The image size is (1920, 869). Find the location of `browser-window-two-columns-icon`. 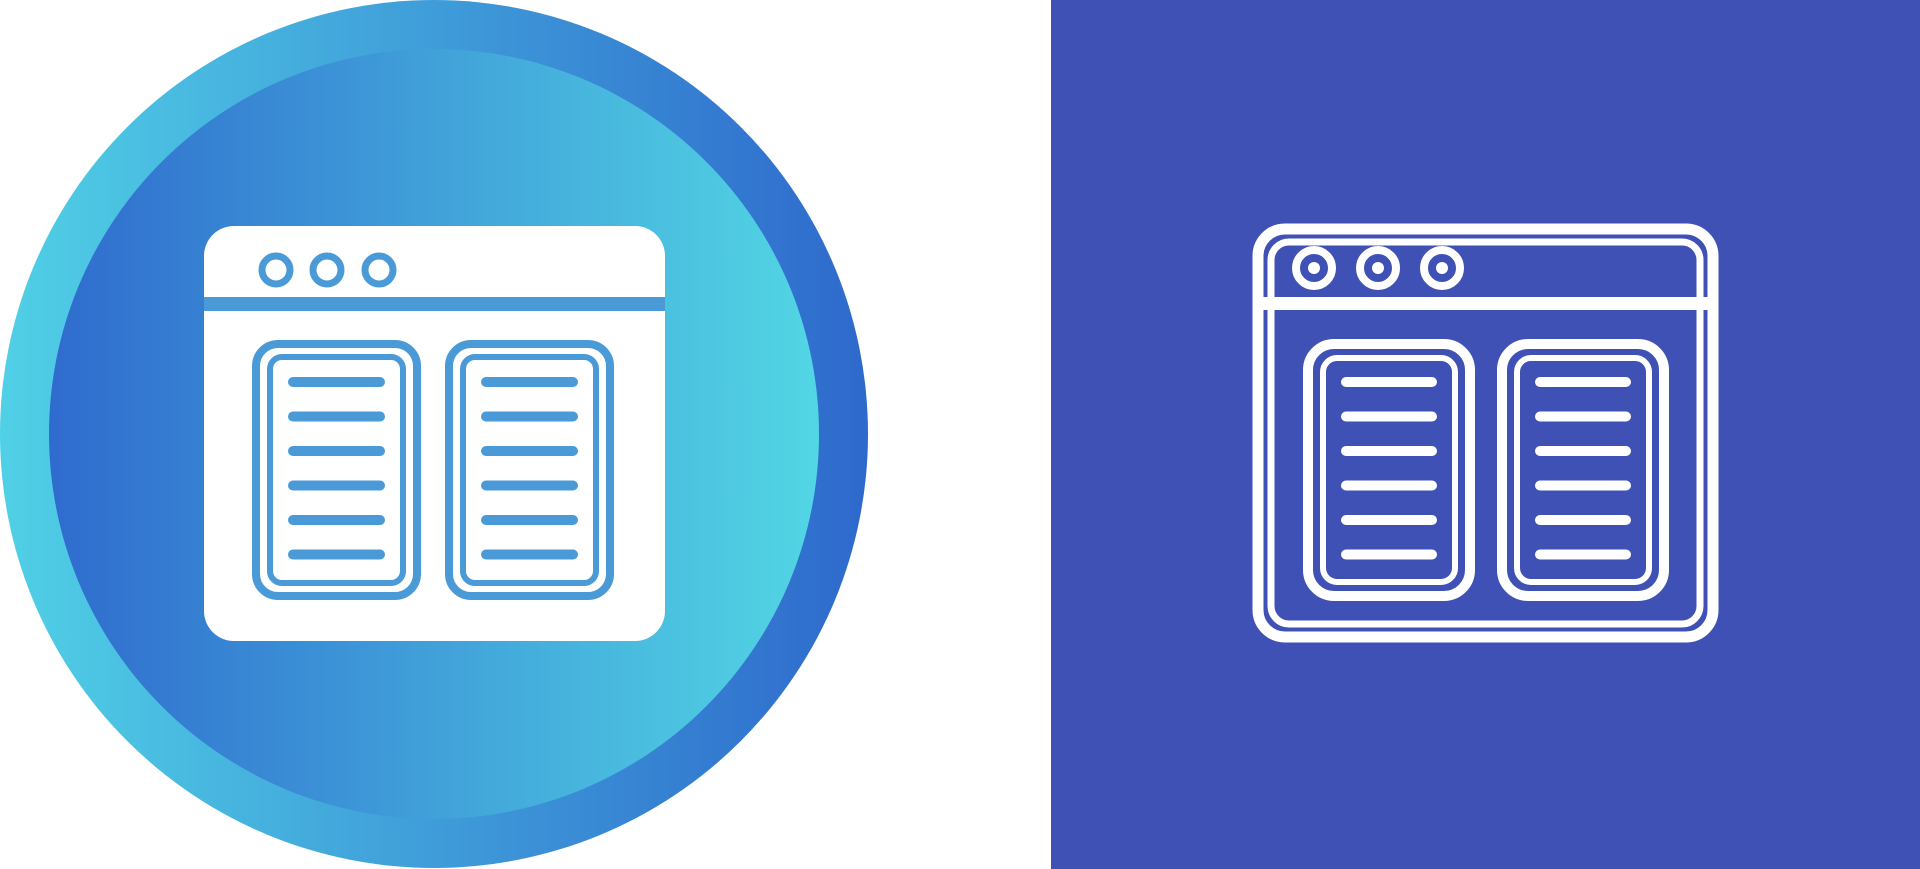

browser-window-two-columns-icon is located at coordinates (434, 433).